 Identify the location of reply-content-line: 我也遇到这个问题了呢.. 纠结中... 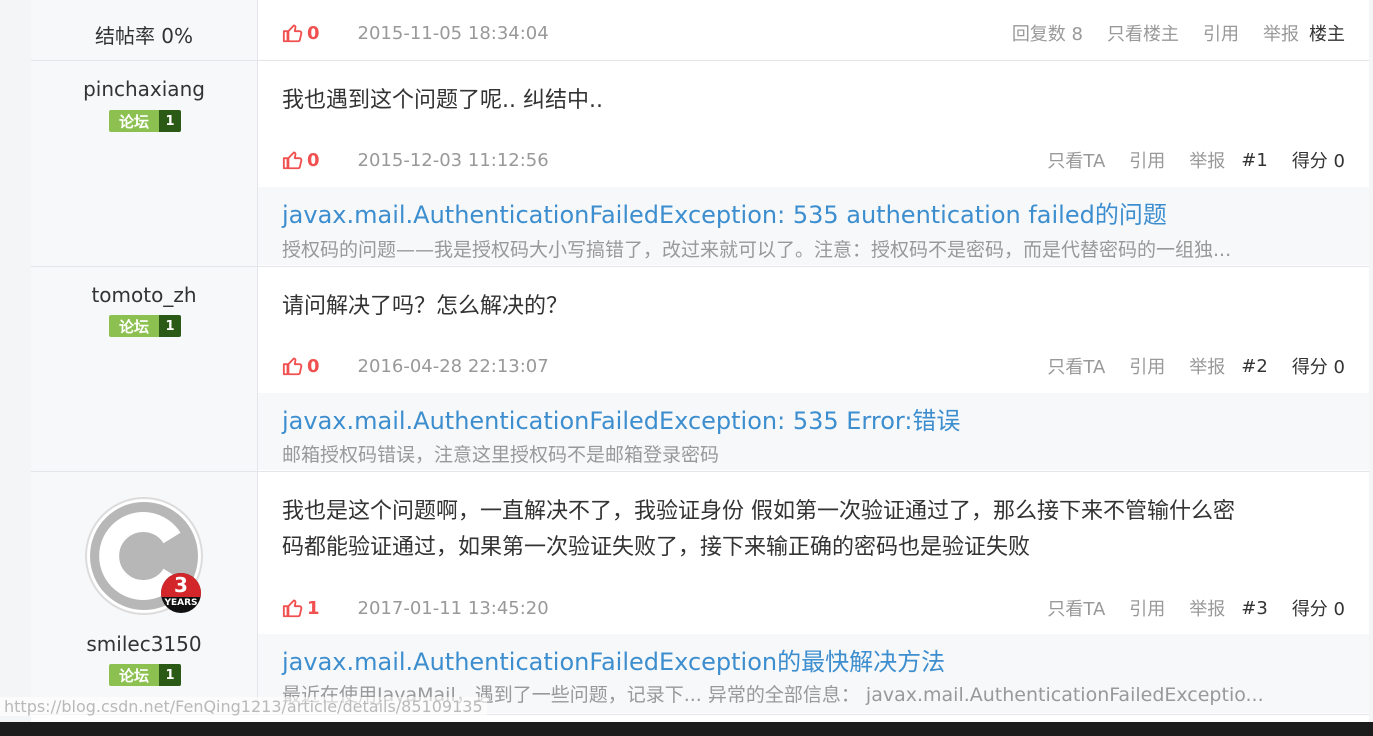
(442, 100).